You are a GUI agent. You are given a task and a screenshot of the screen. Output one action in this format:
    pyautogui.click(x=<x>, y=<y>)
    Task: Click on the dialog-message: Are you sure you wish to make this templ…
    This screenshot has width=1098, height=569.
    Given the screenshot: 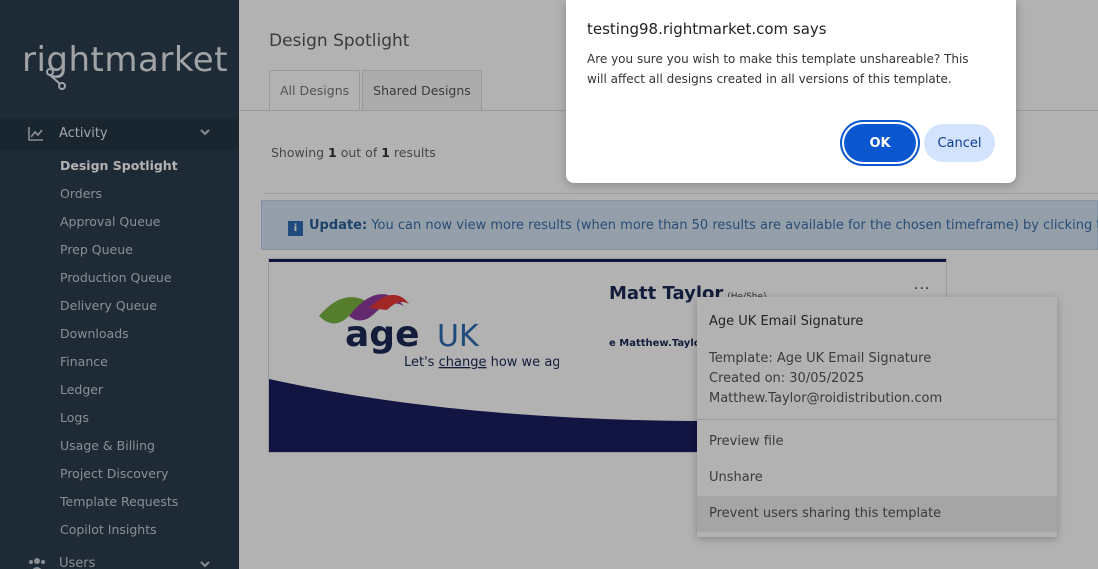 What is the action you would take?
    pyautogui.click(x=778, y=69)
    